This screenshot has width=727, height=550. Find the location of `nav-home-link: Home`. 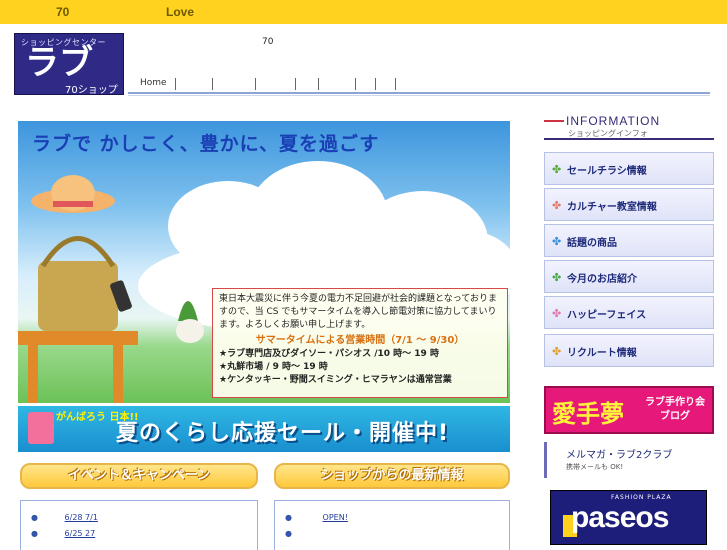

nav-home-link: Home is located at coordinates (153, 83).